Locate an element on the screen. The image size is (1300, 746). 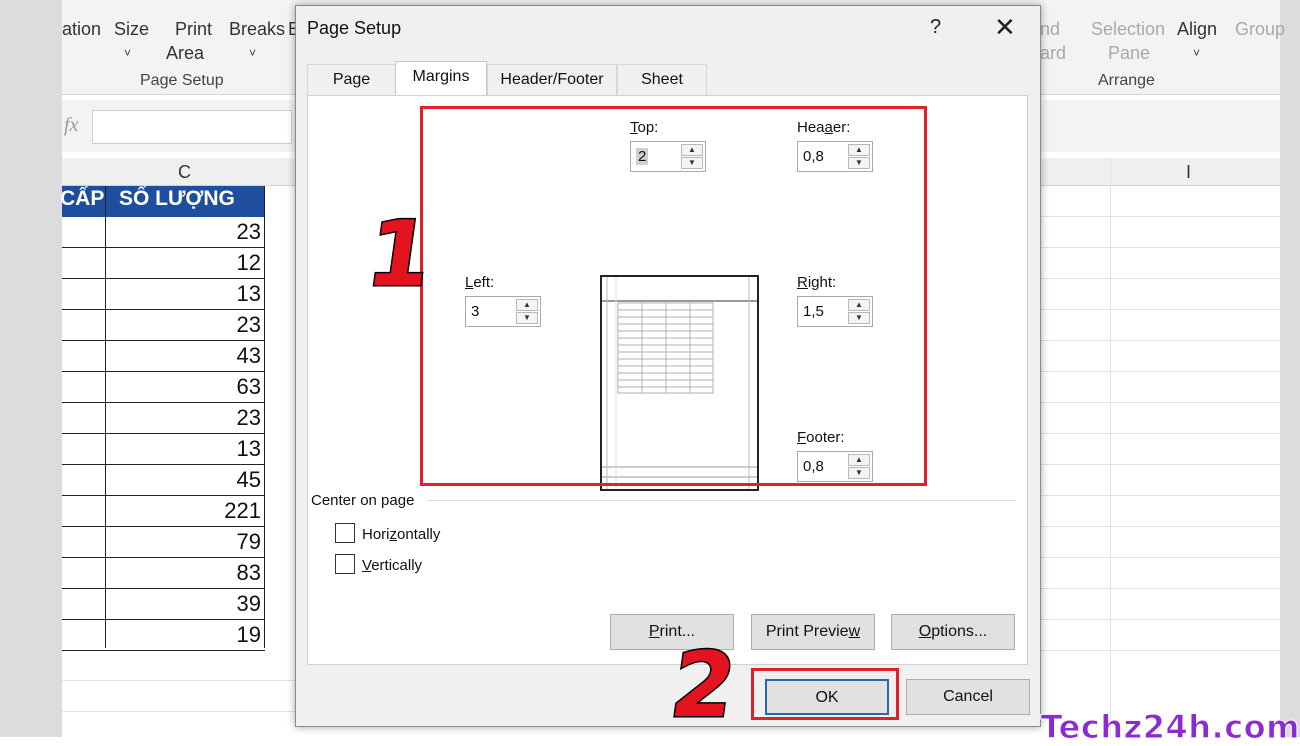
print-preview-button: Print Preview is located at coordinates (813, 632).